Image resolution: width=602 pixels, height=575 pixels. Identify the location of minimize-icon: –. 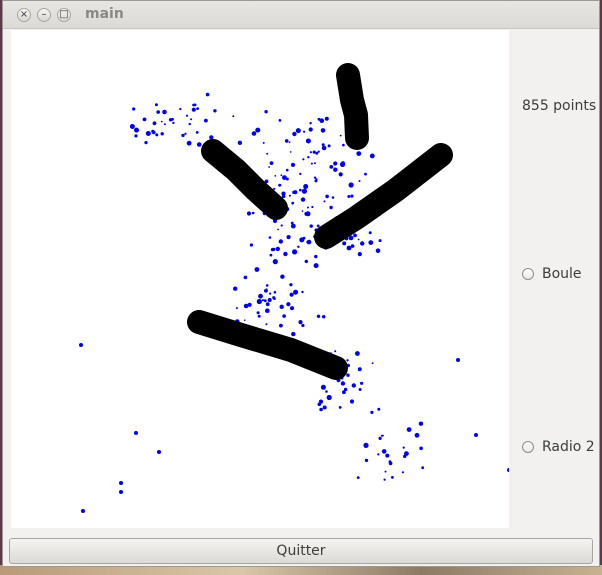
(44, 15).